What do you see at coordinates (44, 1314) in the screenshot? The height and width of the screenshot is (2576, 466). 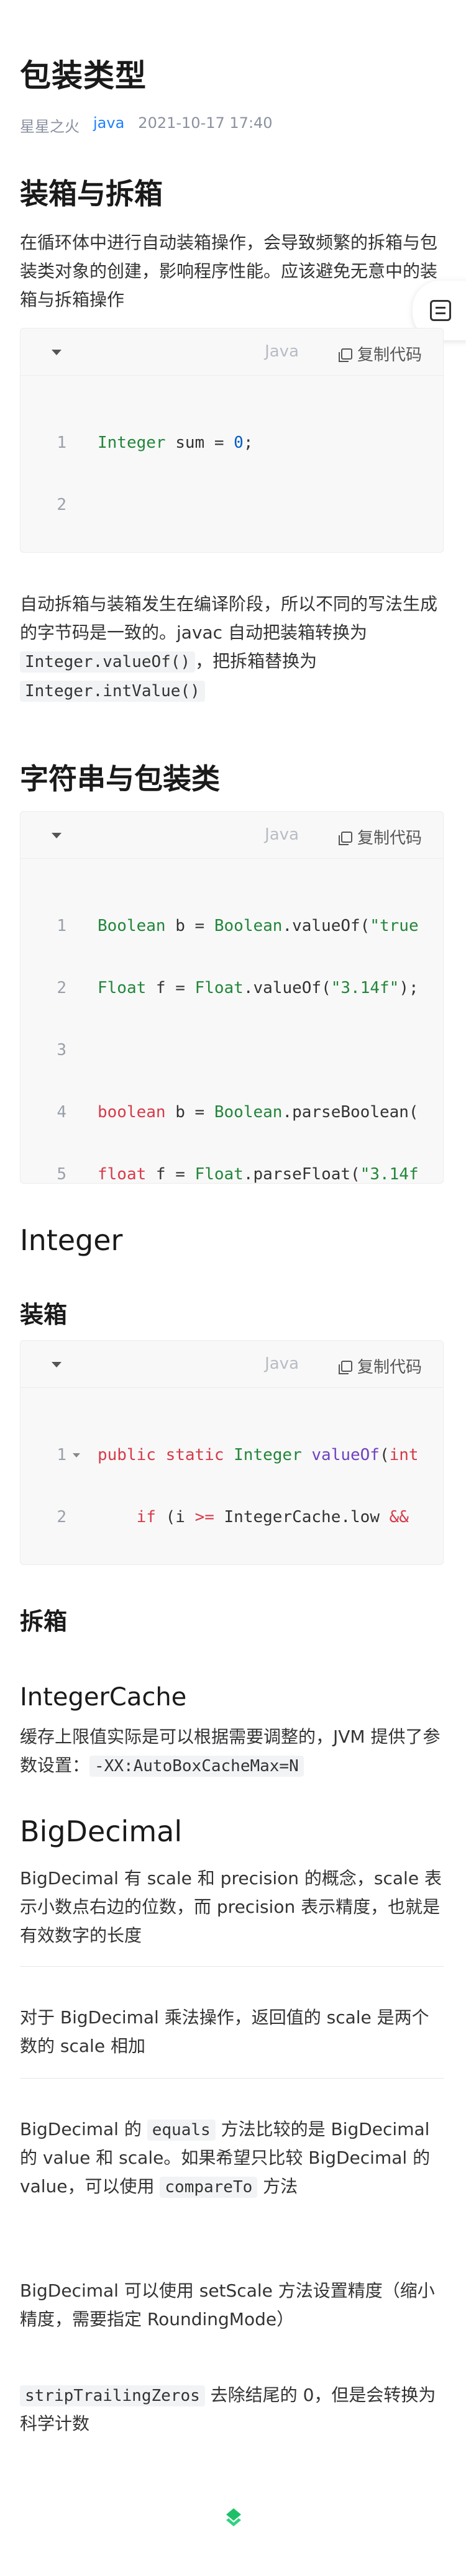 I see `subheading-boxing: 装箱` at bounding box center [44, 1314].